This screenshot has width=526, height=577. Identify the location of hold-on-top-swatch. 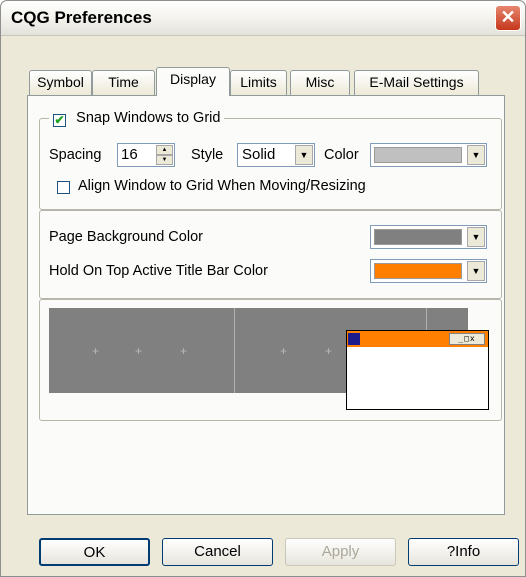
(418, 271).